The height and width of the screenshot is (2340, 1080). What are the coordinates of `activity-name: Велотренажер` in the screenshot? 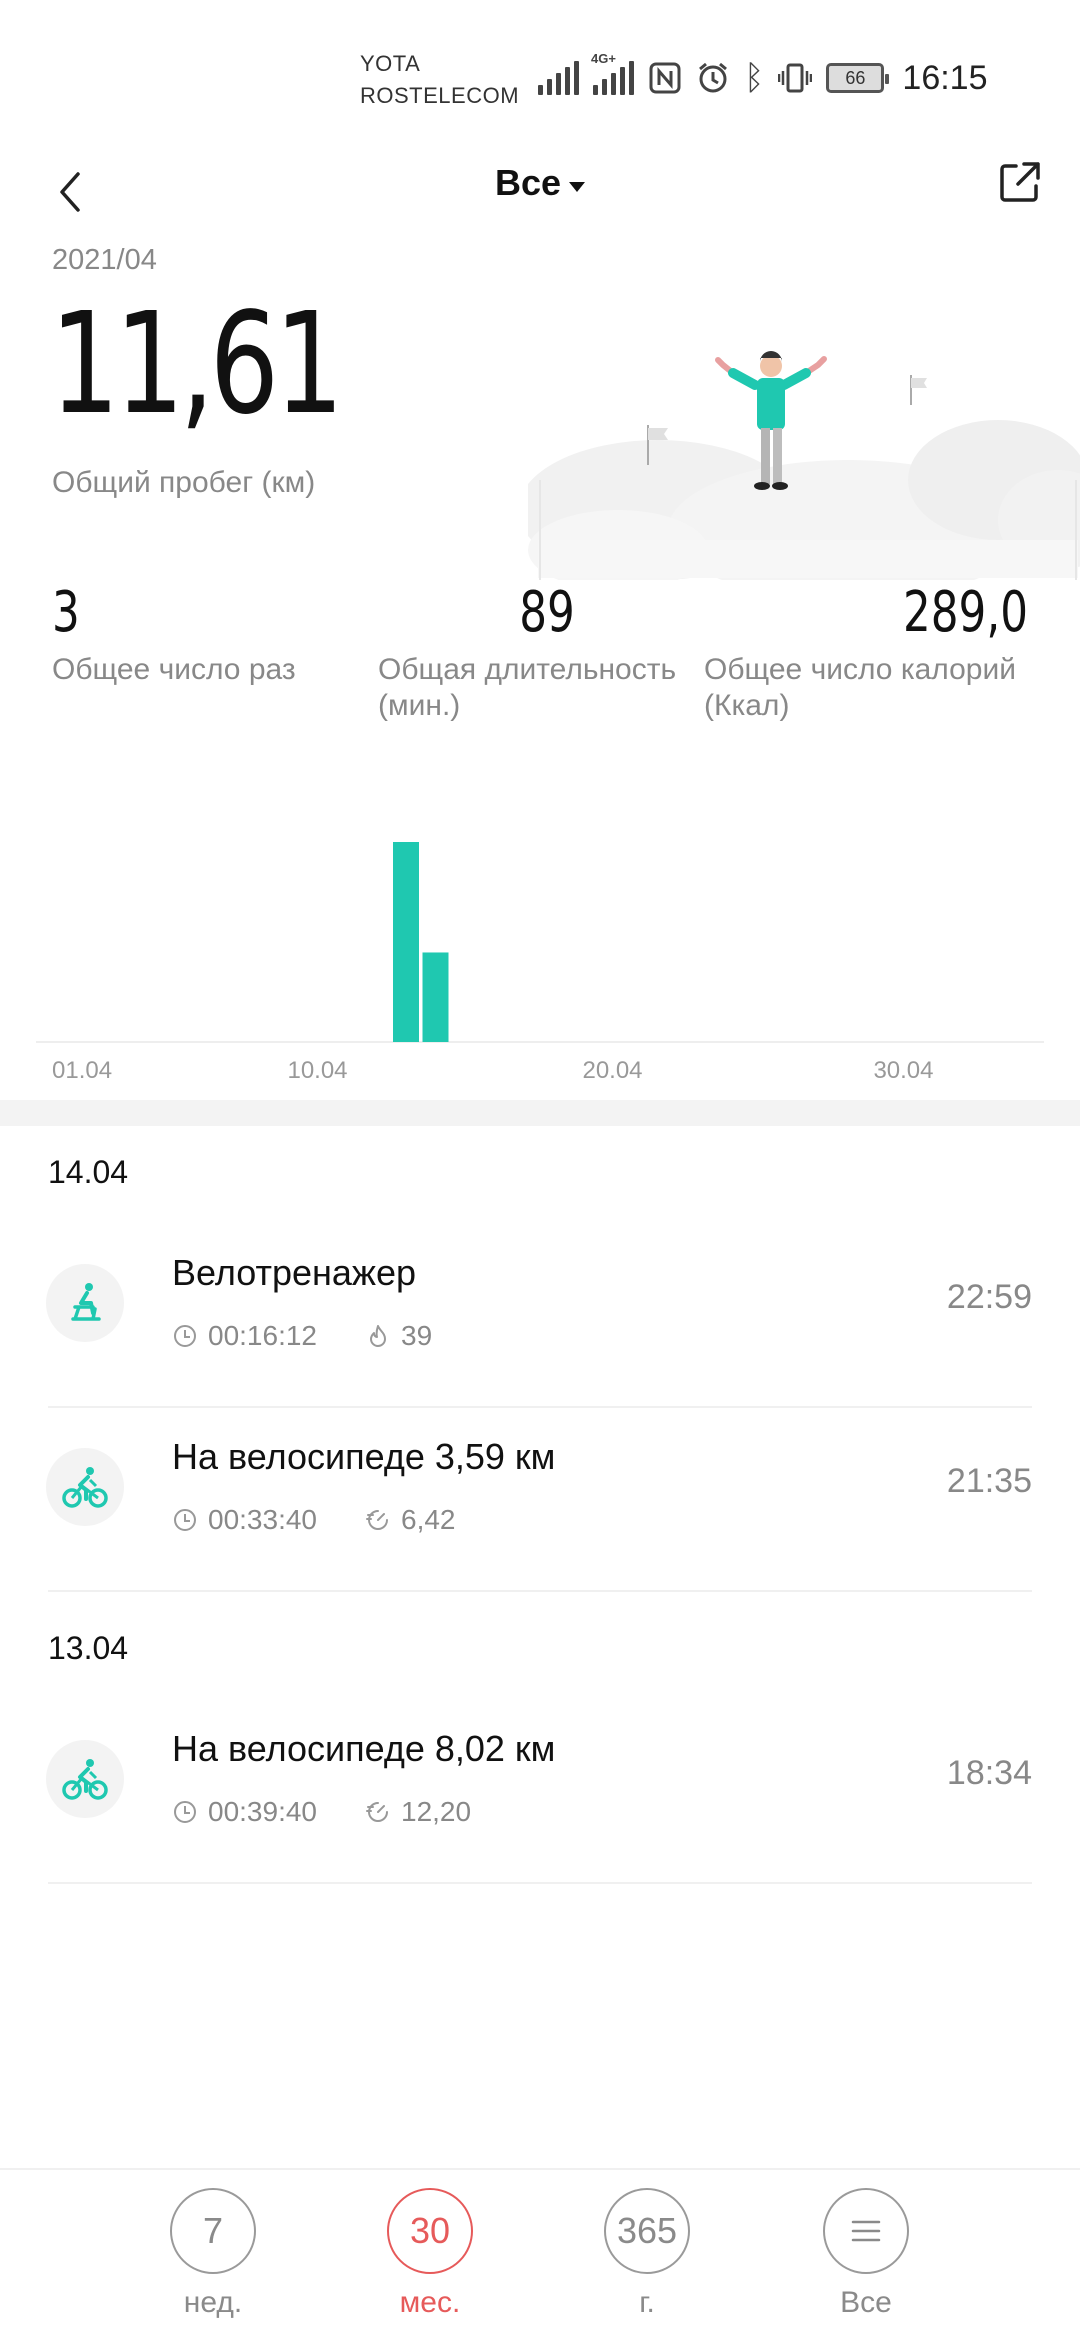 It's located at (294, 1272).